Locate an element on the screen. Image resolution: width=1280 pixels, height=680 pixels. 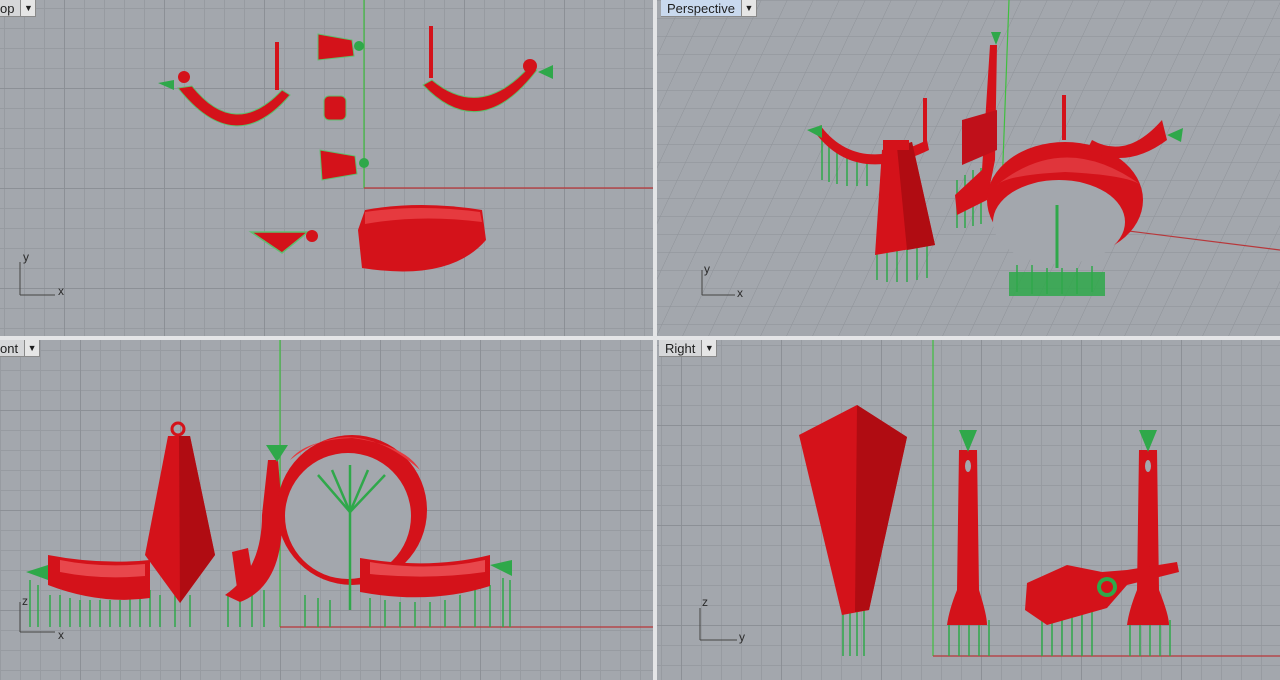
clip-piece-bottom is located at coordinates (338, 165).